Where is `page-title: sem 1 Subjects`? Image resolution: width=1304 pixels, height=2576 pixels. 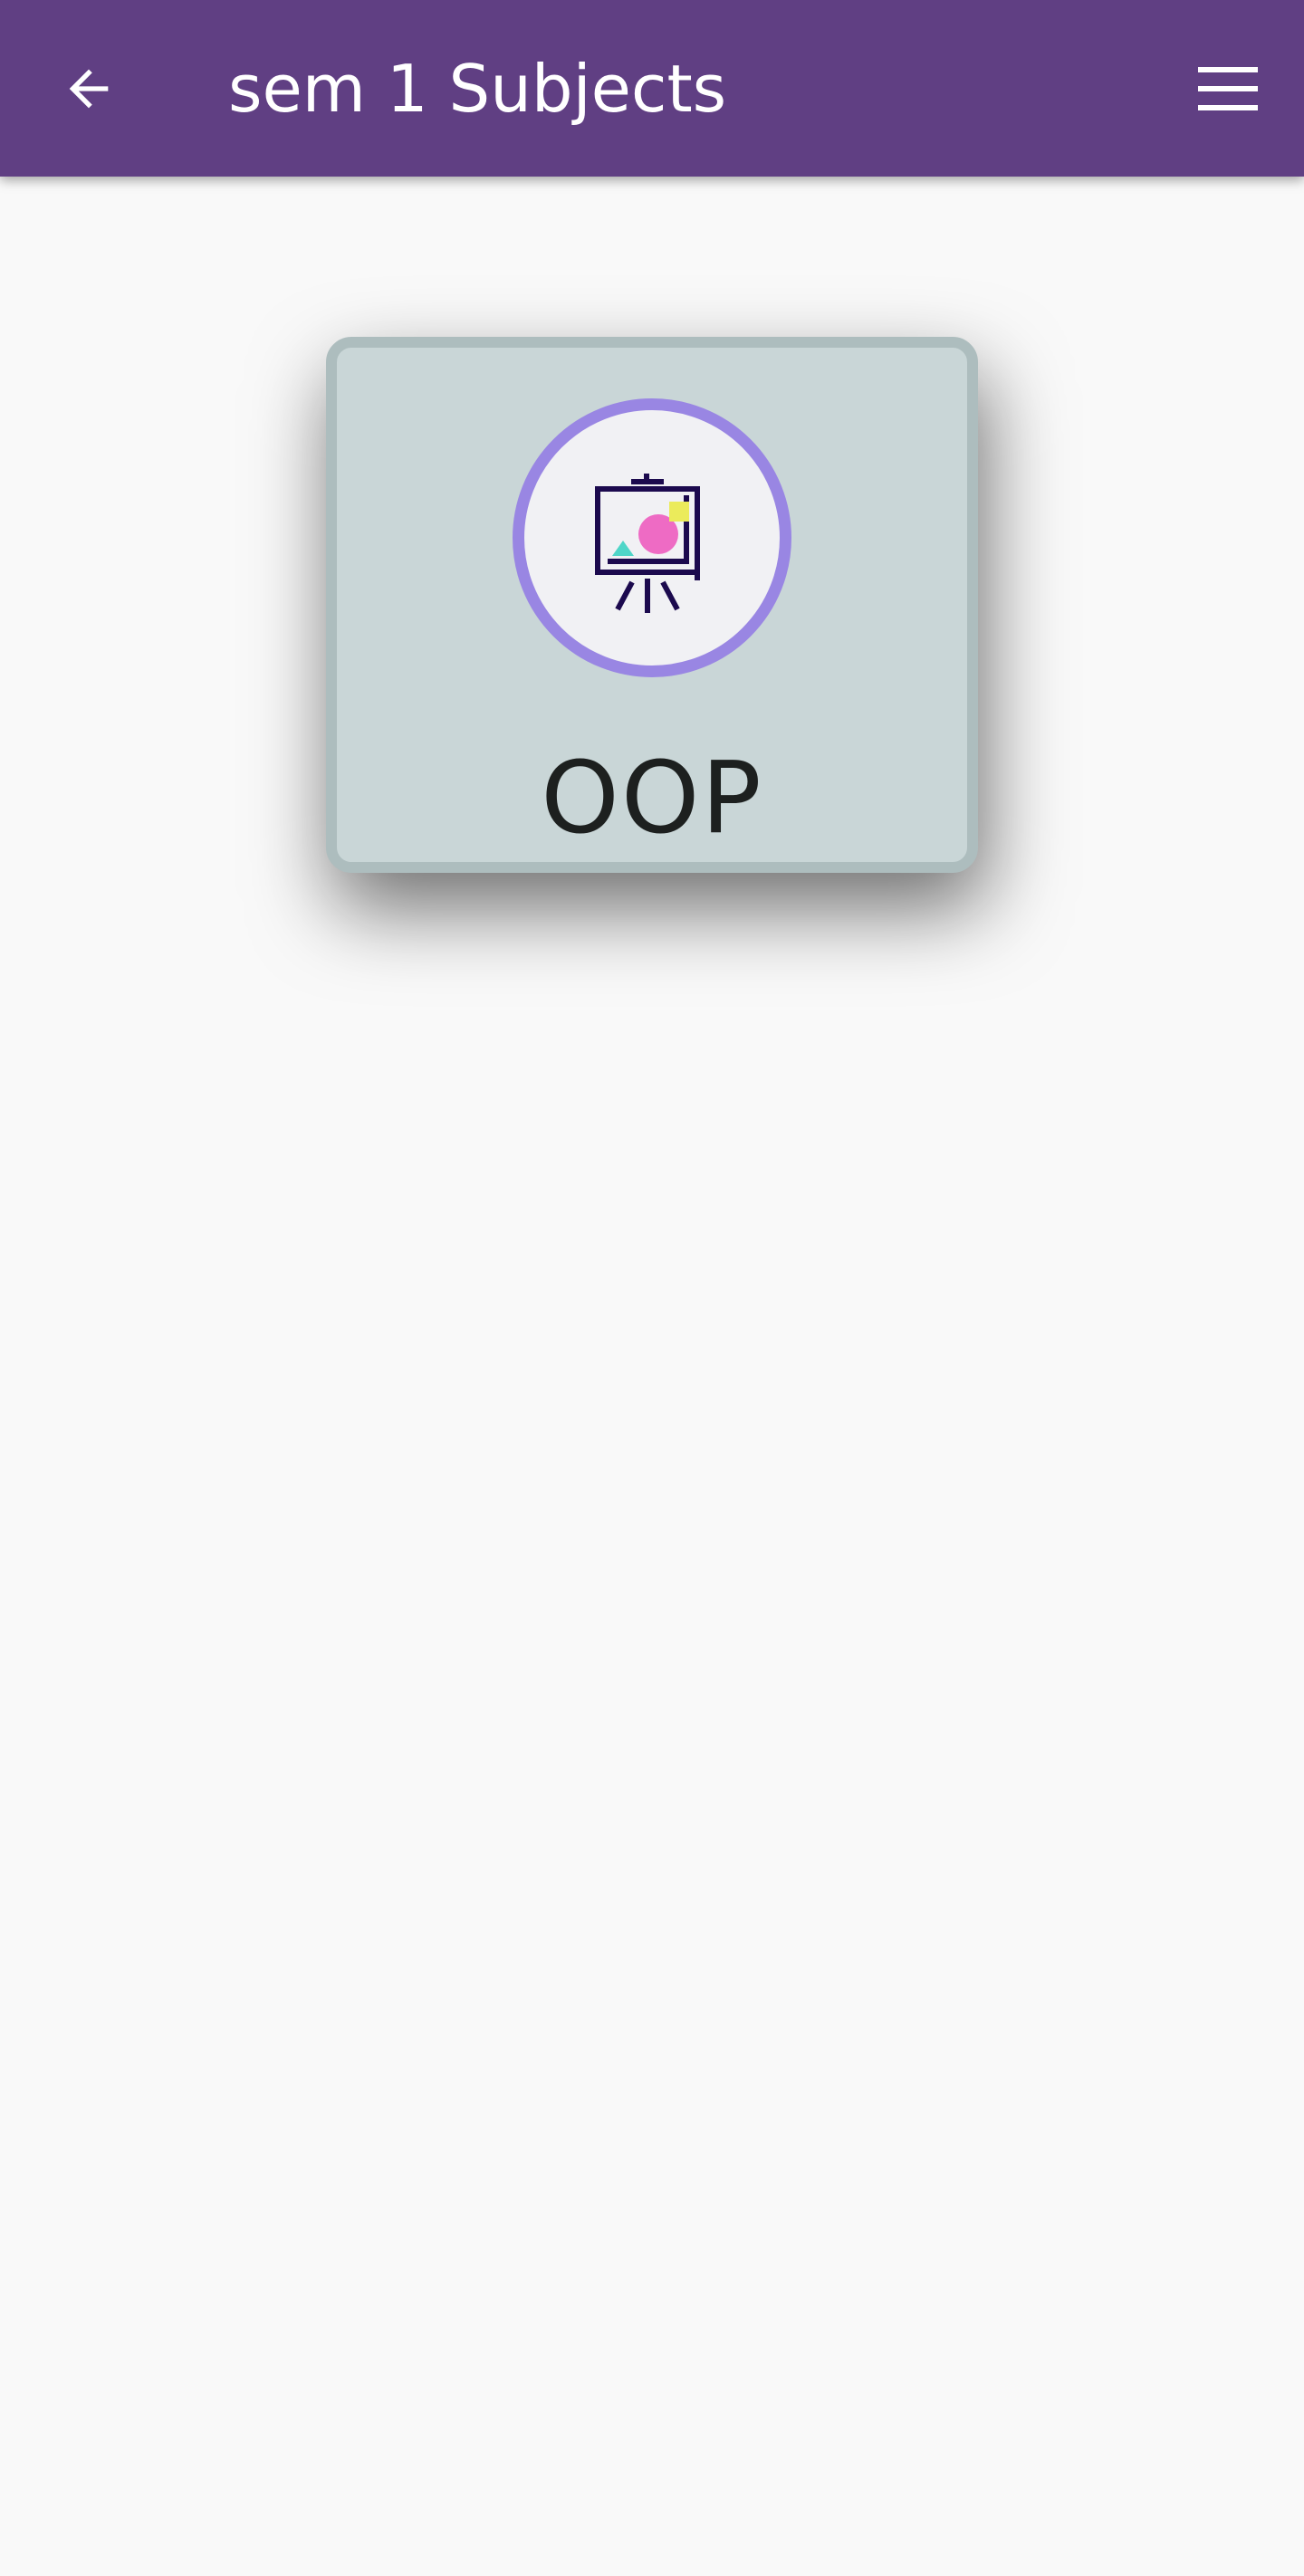 page-title: sem 1 Subjects is located at coordinates (478, 89).